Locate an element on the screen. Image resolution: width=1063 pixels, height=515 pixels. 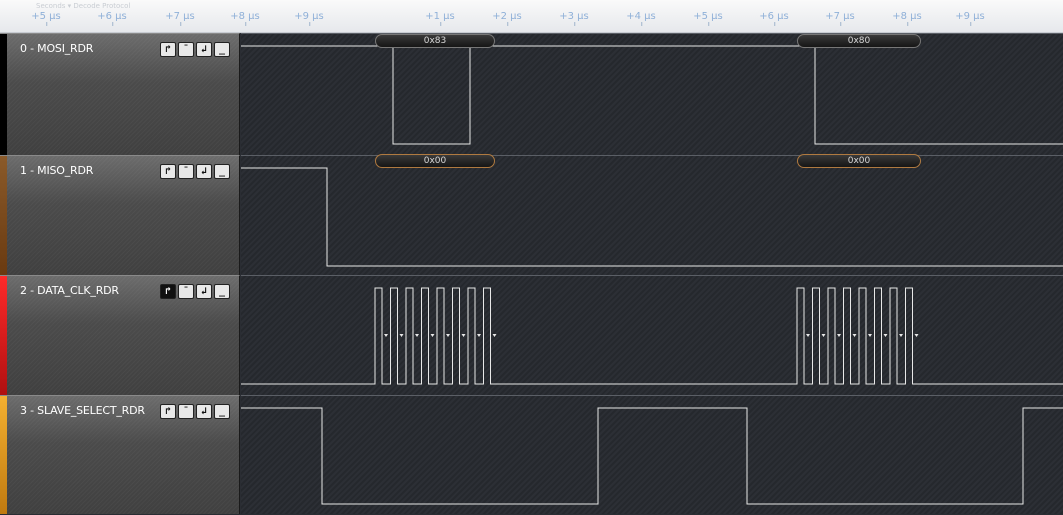
ruler-faint-label: Seconds ▾ Decode Protocol is located at coordinates (83, 6).